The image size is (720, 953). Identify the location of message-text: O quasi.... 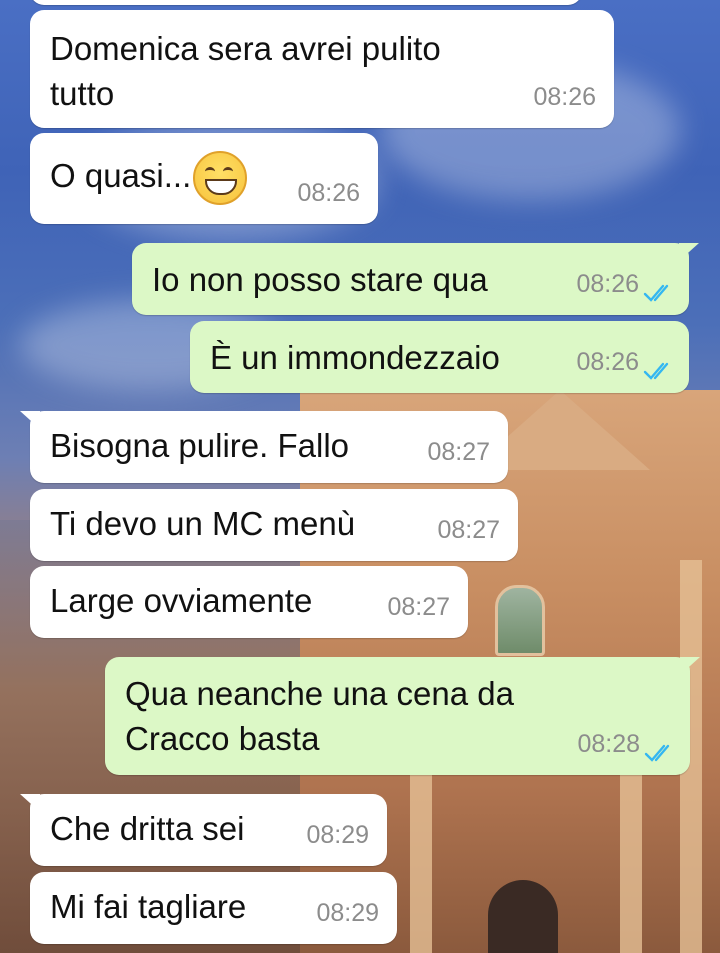
(121, 175).